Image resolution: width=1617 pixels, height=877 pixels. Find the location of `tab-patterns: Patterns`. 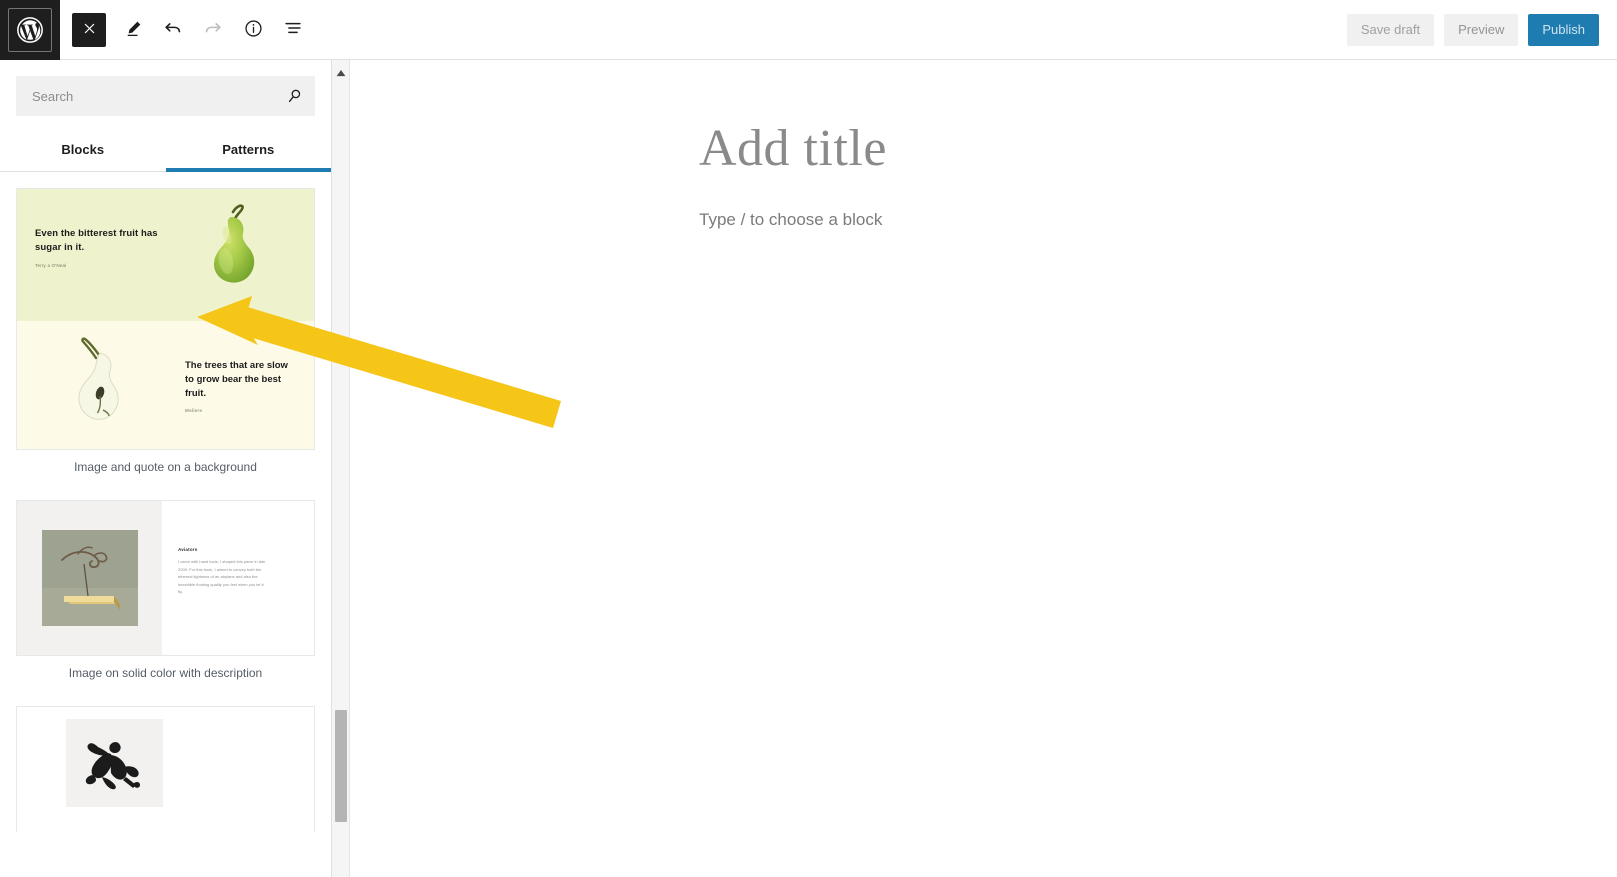

tab-patterns: Patterns is located at coordinates (248, 153).